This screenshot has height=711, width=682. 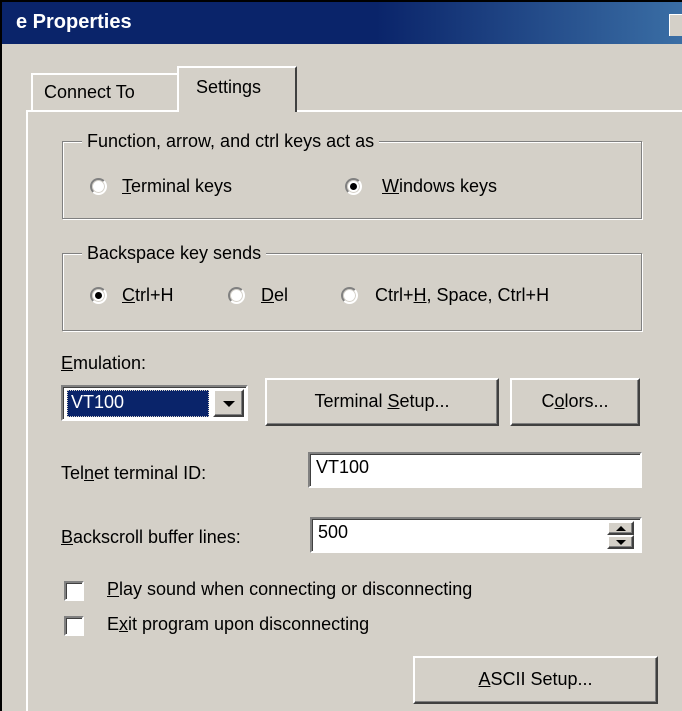 I want to click on ctrl-h-label: Ctrl+H, so click(x=148, y=295).